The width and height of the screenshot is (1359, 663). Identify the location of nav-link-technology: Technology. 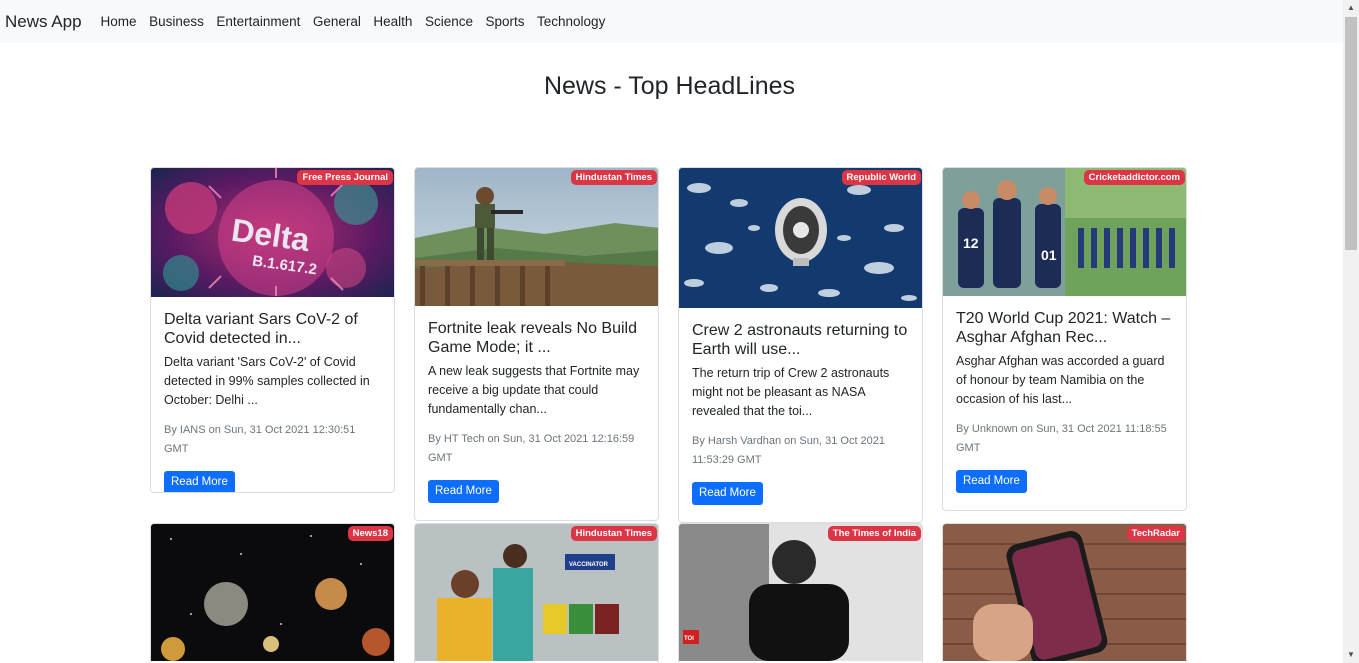
(571, 21).